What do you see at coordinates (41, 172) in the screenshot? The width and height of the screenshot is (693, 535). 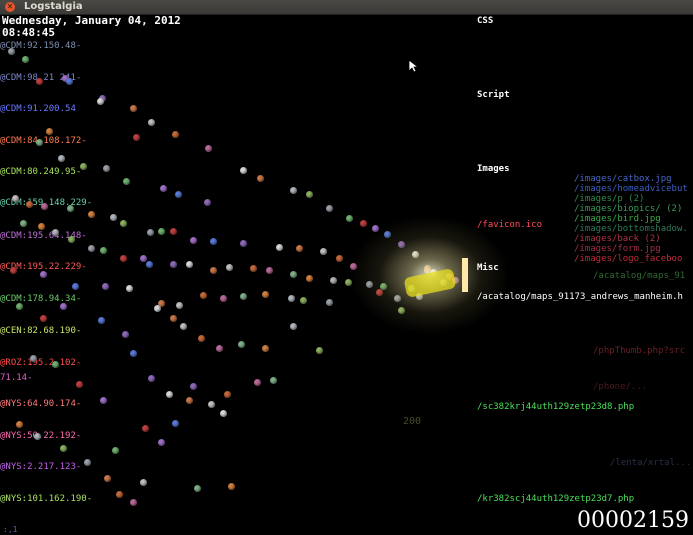 I see `host-label: @CDM:80.249.95-` at bounding box center [41, 172].